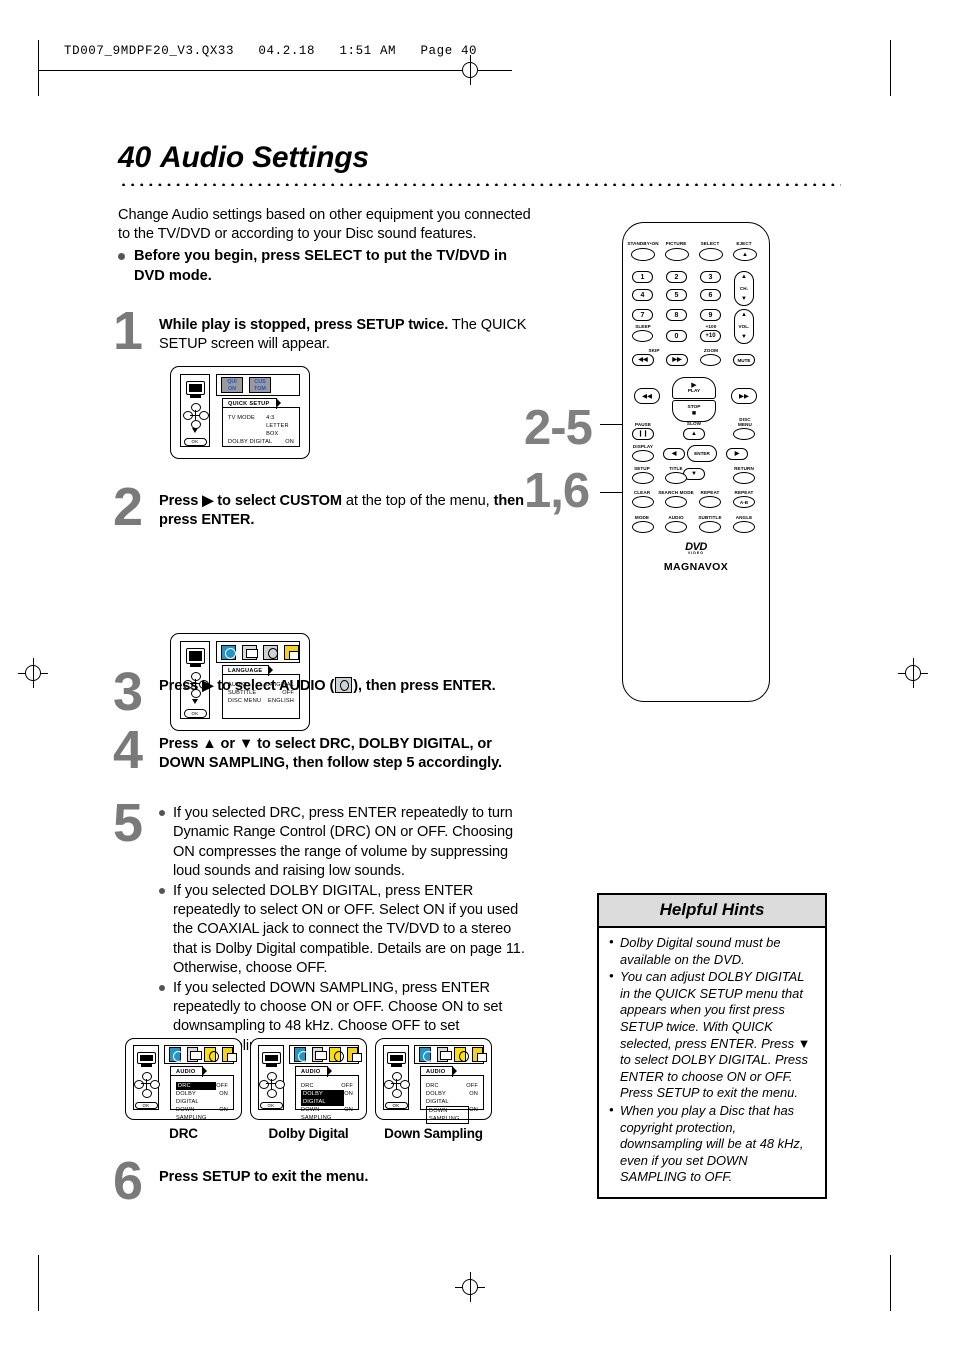 This screenshot has height=1351, width=954. Describe the element at coordinates (694, 423) in the screenshot. I see `slow-label: SLOW` at that location.